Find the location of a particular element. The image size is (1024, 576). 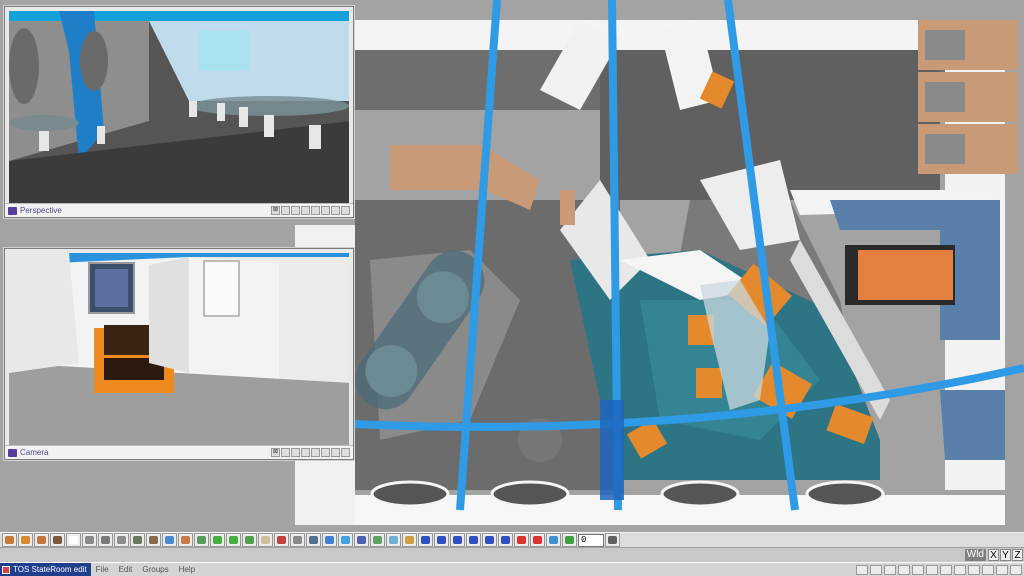

record-alt-icon is located at coordinates (537, 540).